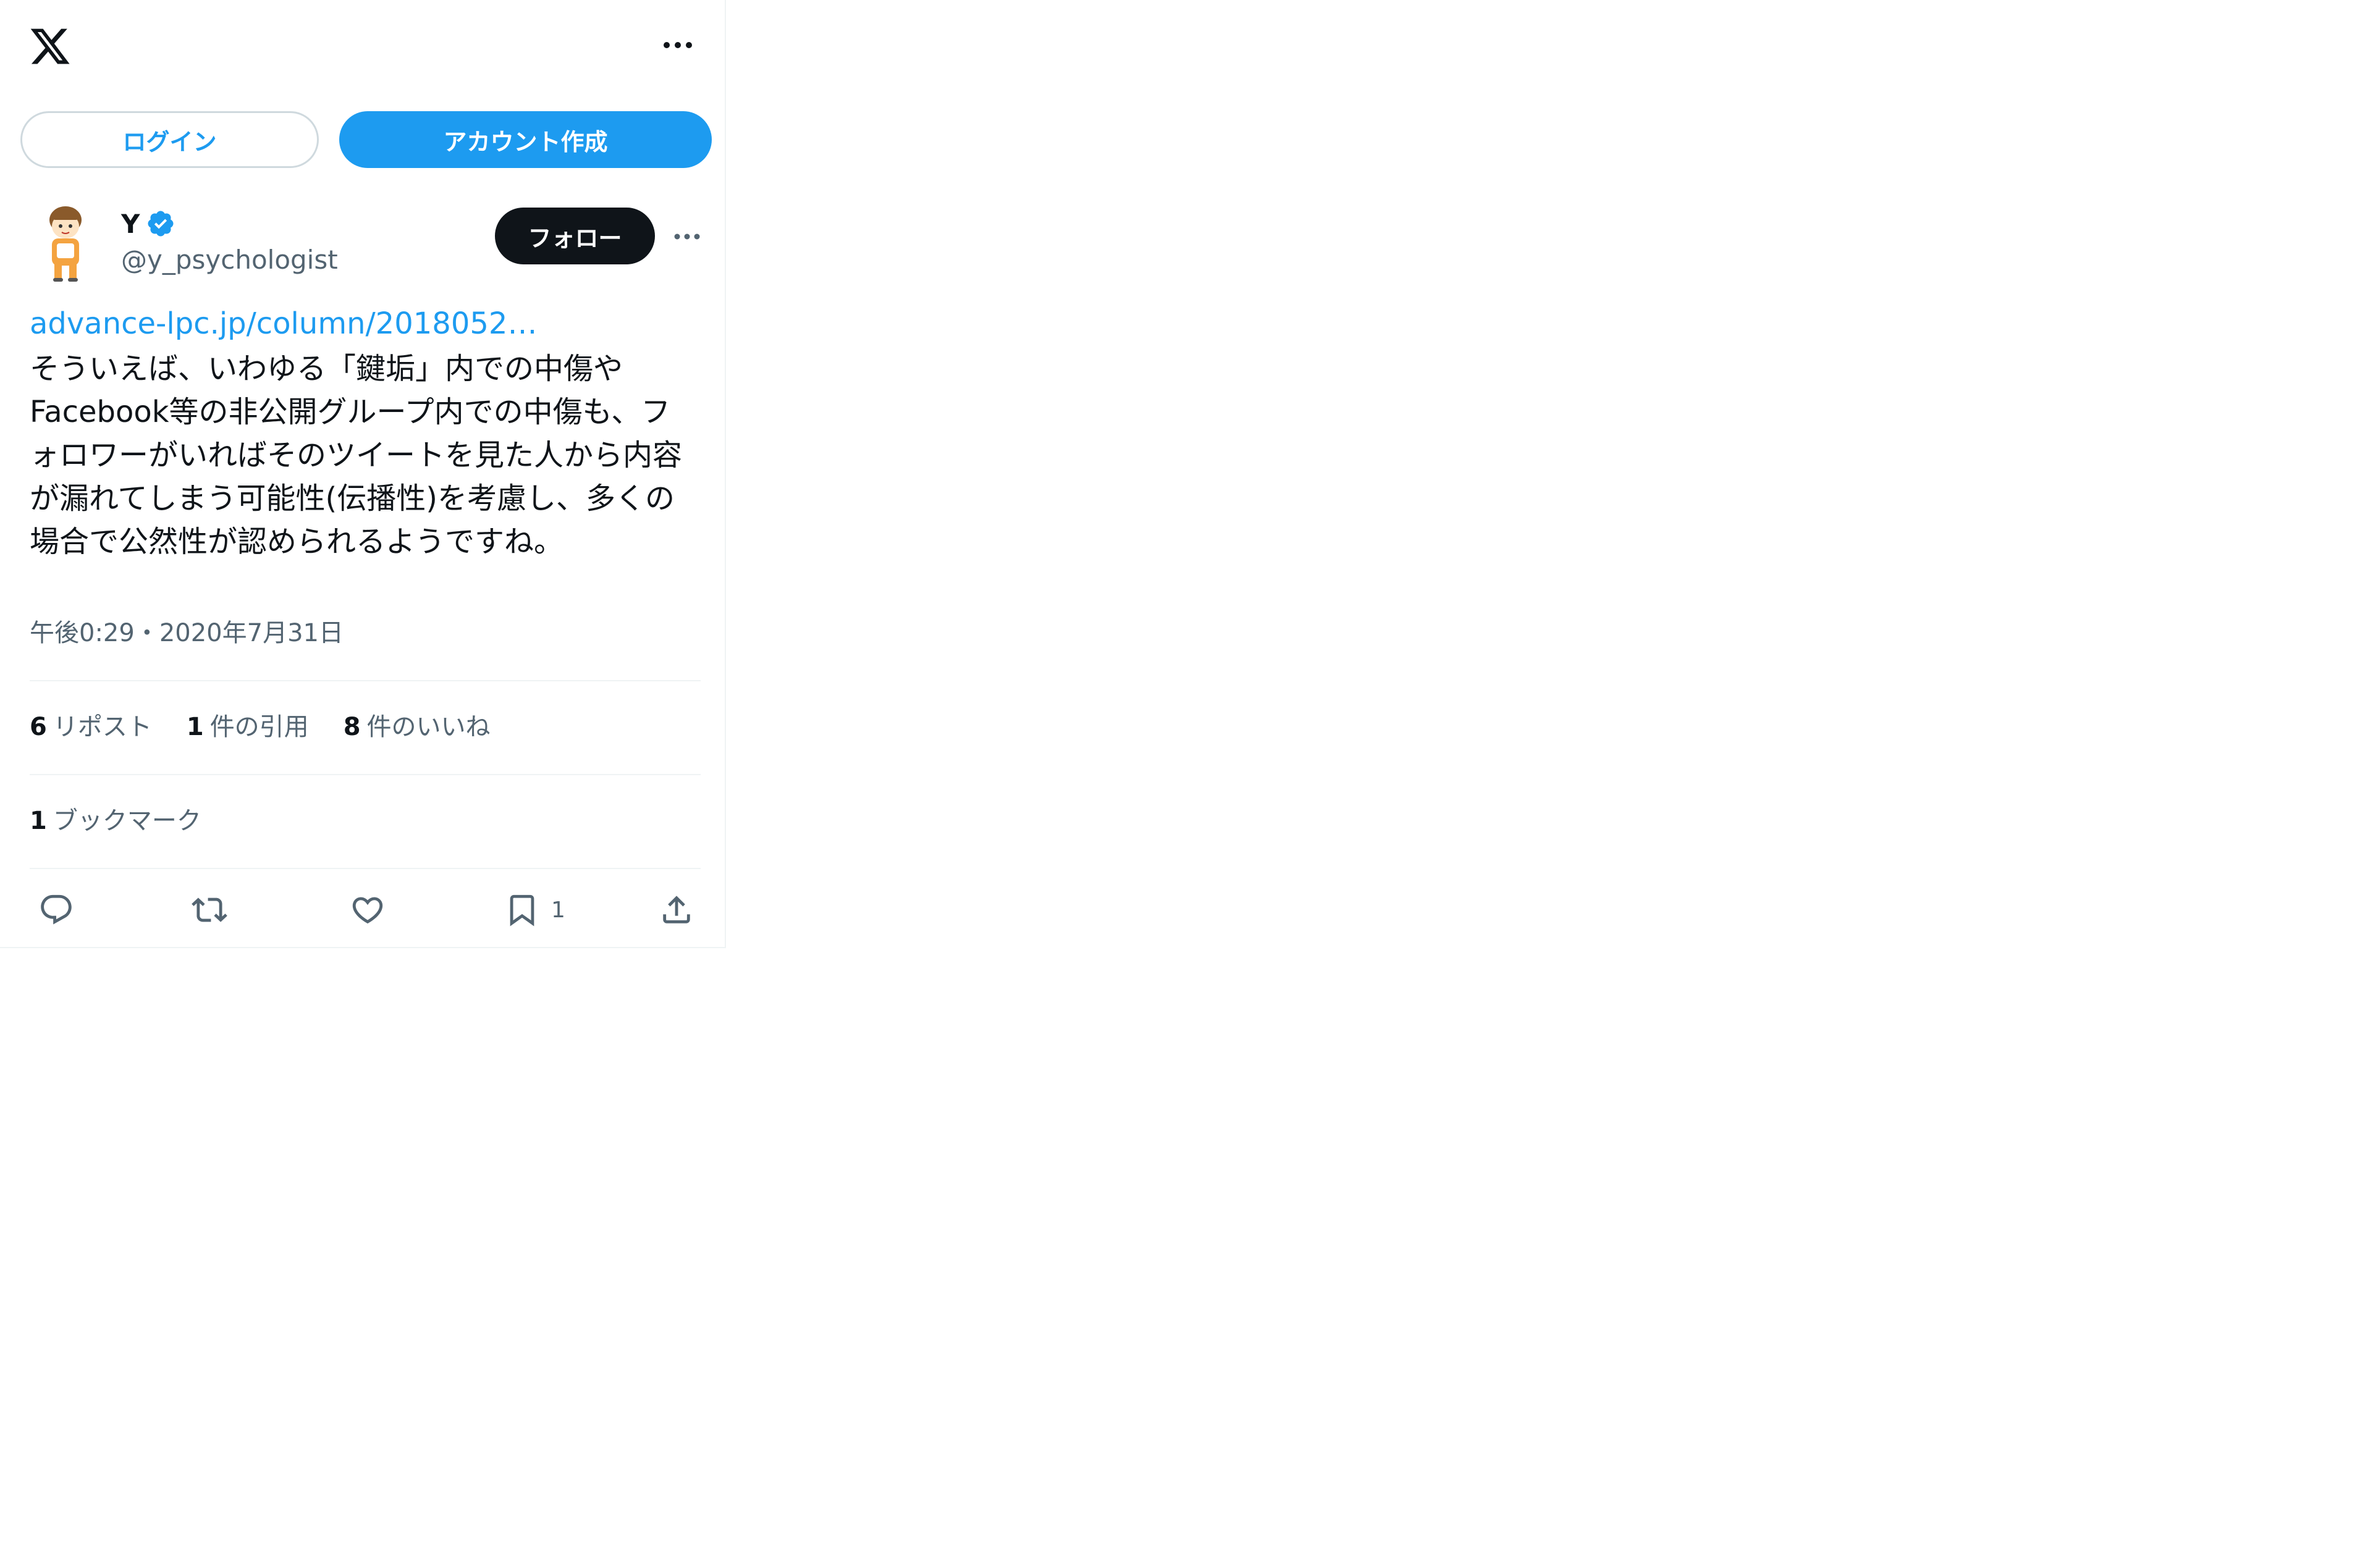 The image size is (2380, 1564). I want to click on bookmarks-label: ブックマーク, so click(127, 821).